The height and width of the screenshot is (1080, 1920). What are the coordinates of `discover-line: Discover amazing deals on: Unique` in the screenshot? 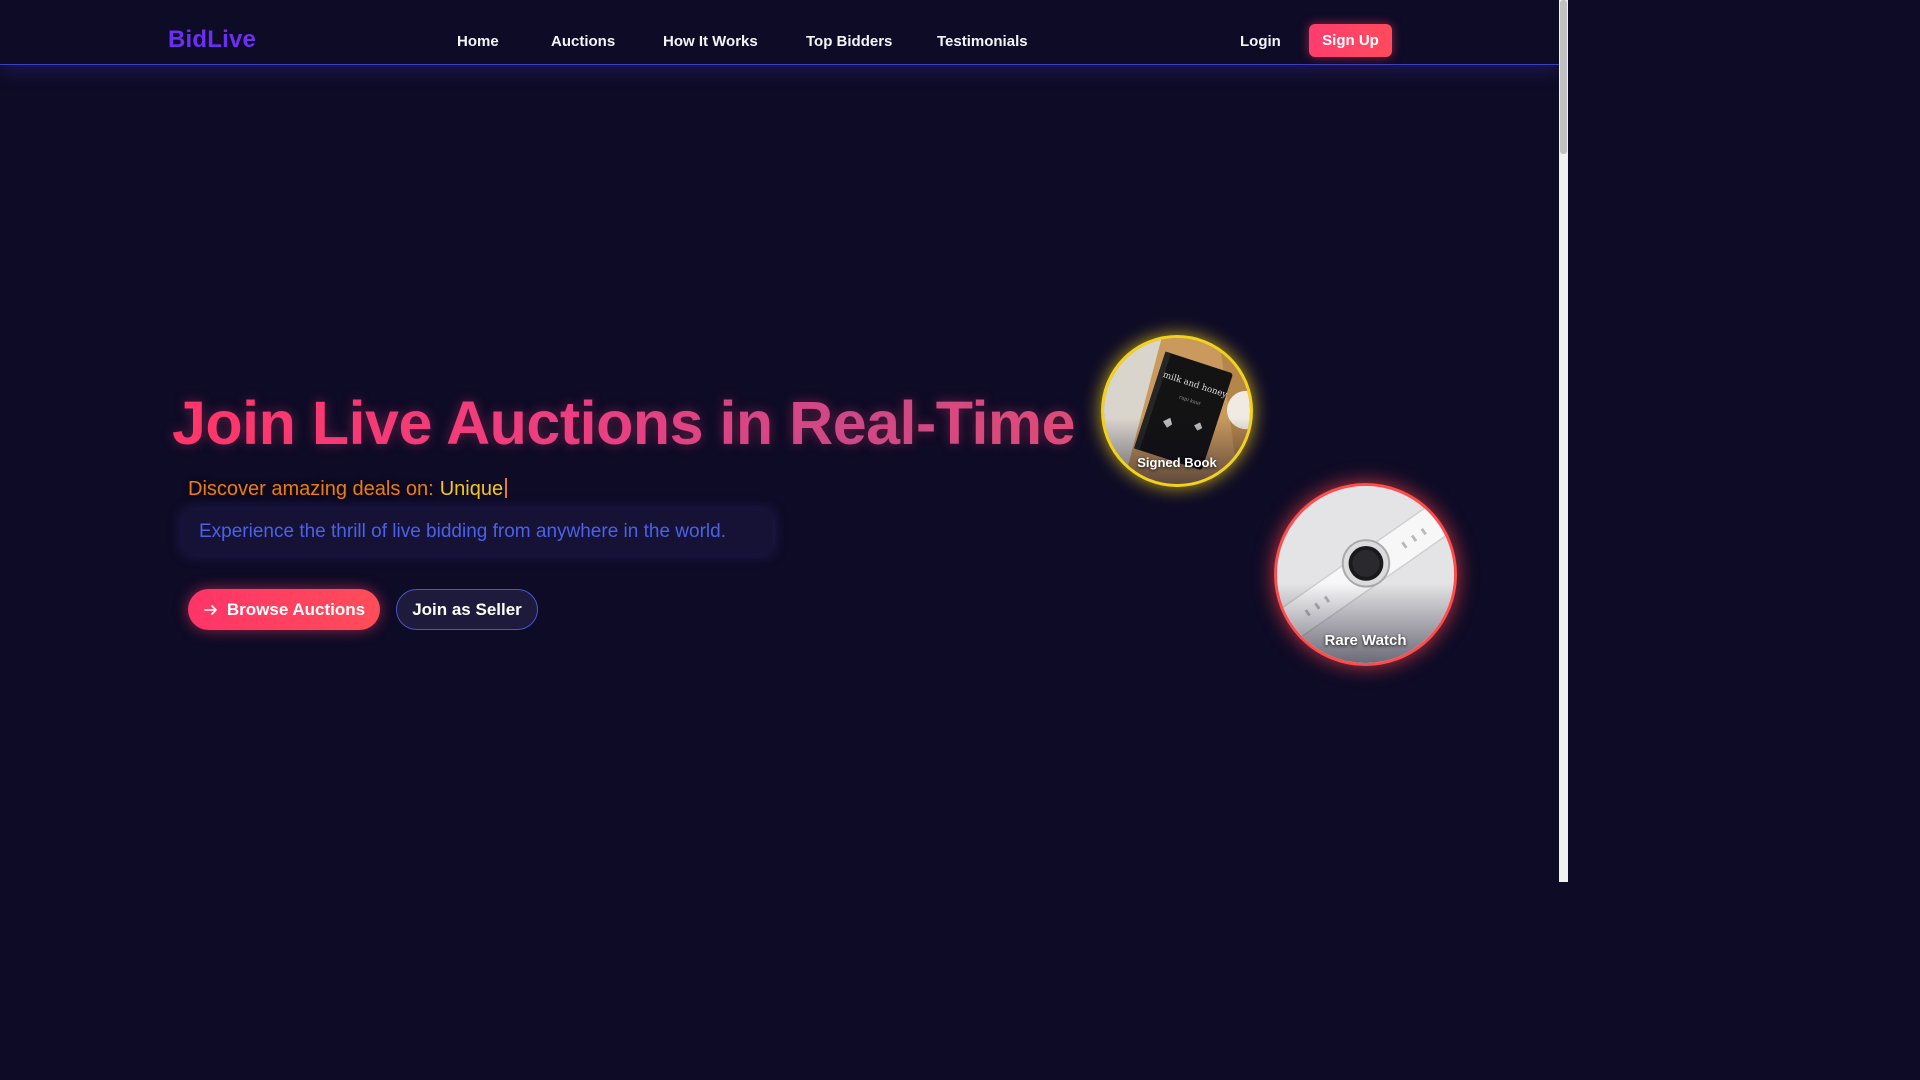 It's located at (348, 489).